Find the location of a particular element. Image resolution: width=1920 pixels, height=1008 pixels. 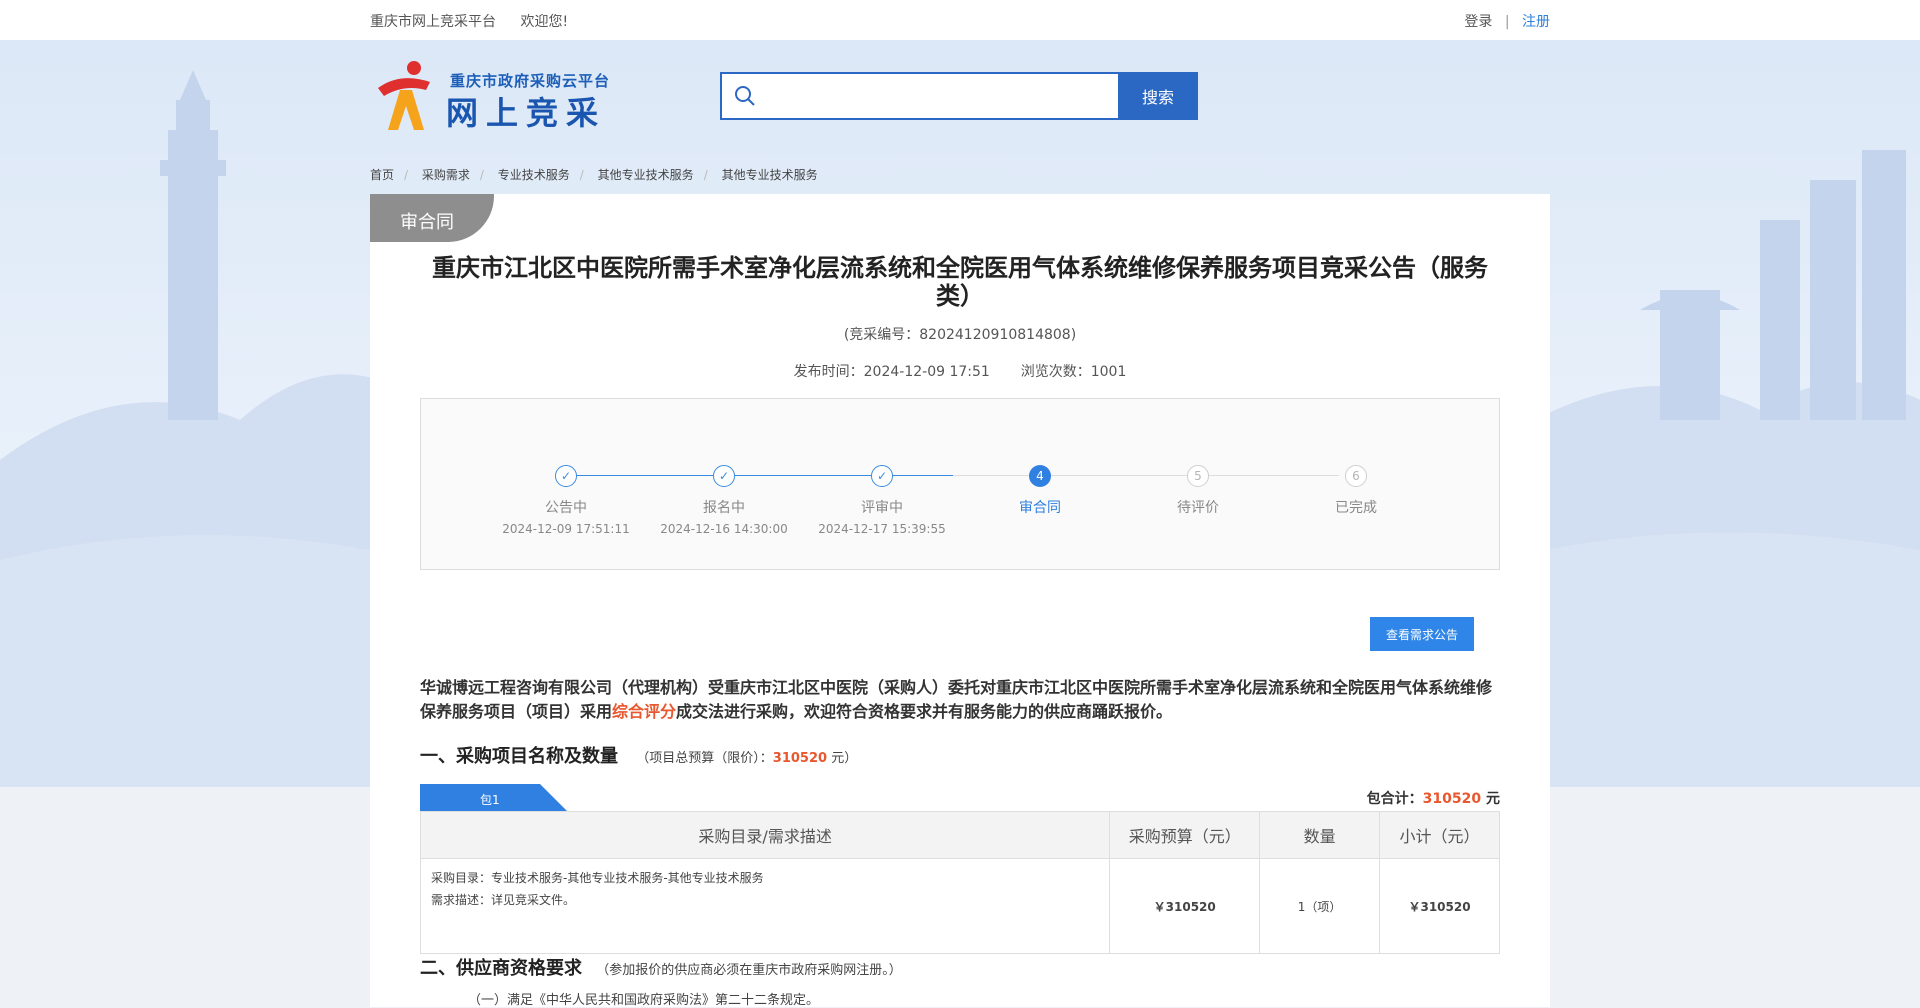

step-reviewing: ✓ 评审中 2024-12-17 15:39:55 is located at coordinates (882, 500).